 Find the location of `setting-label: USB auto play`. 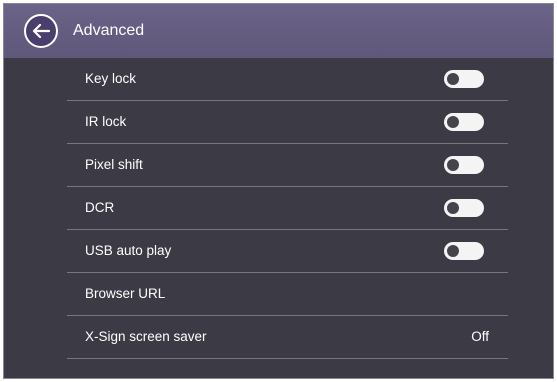

setting-label: USB auto play is located at coordinates (128, 250).